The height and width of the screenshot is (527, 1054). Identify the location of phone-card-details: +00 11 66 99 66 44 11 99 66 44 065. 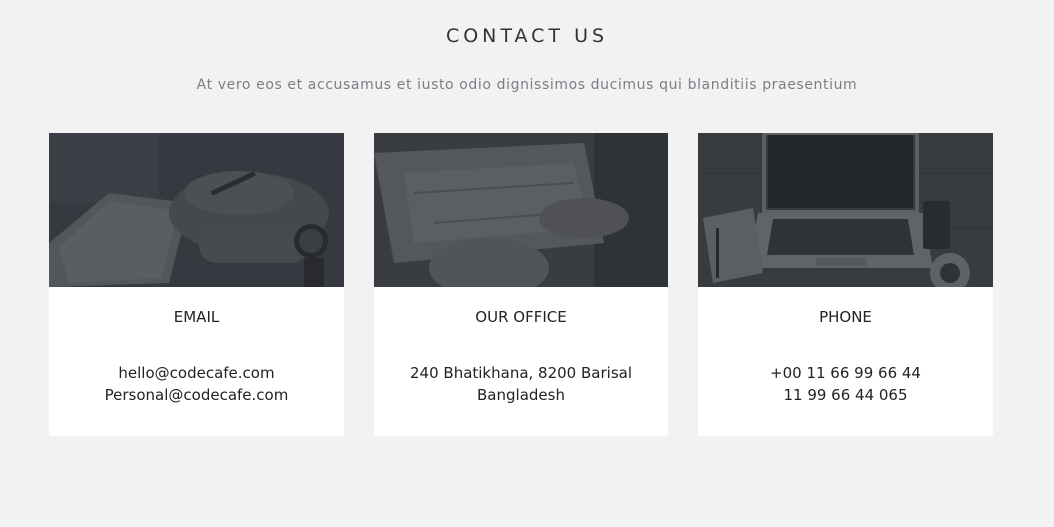
(845, 384).